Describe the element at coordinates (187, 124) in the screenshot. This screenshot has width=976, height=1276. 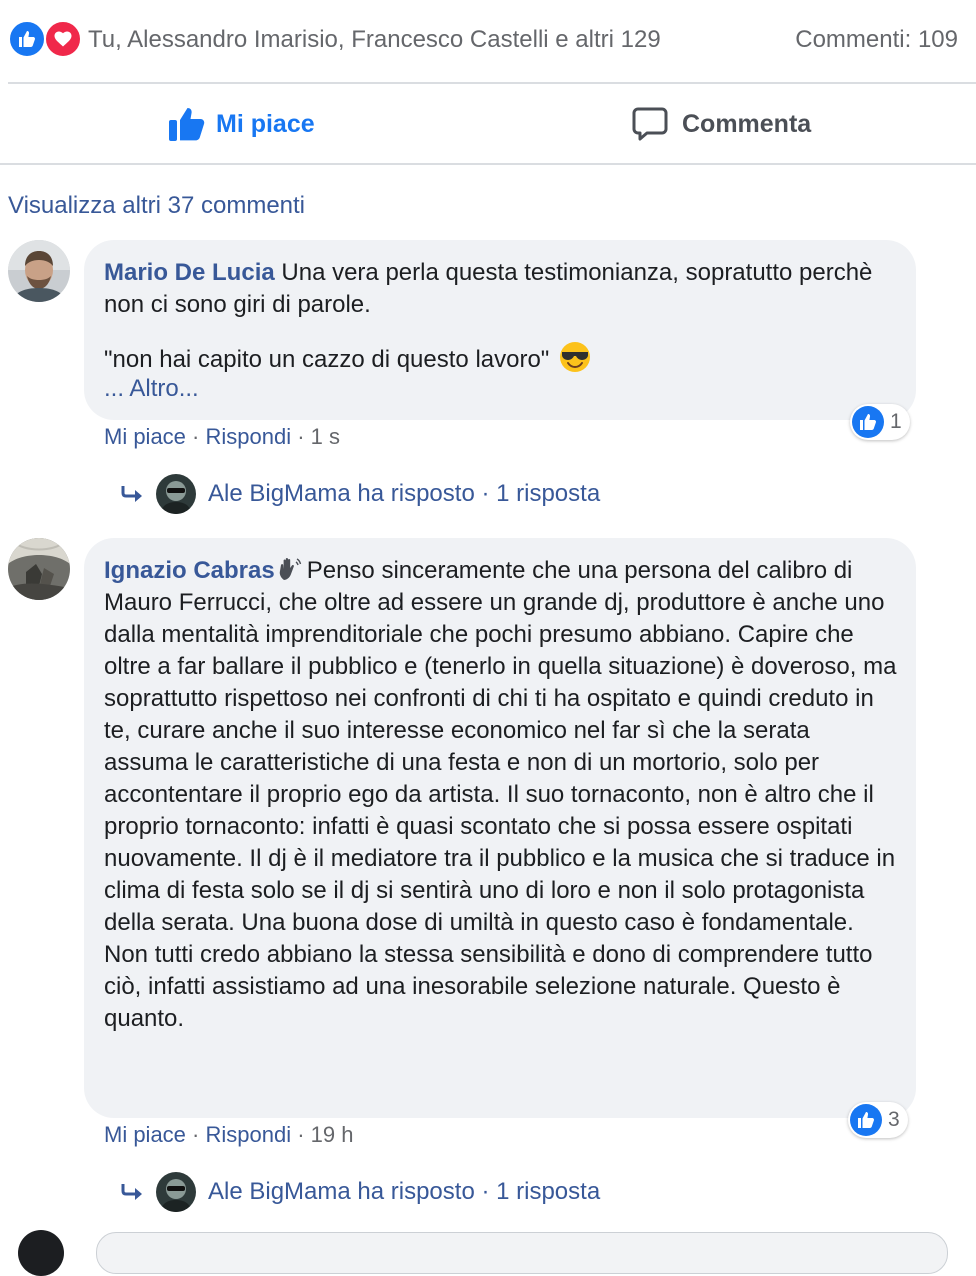
I see `thumbs-up-icon` at that location.